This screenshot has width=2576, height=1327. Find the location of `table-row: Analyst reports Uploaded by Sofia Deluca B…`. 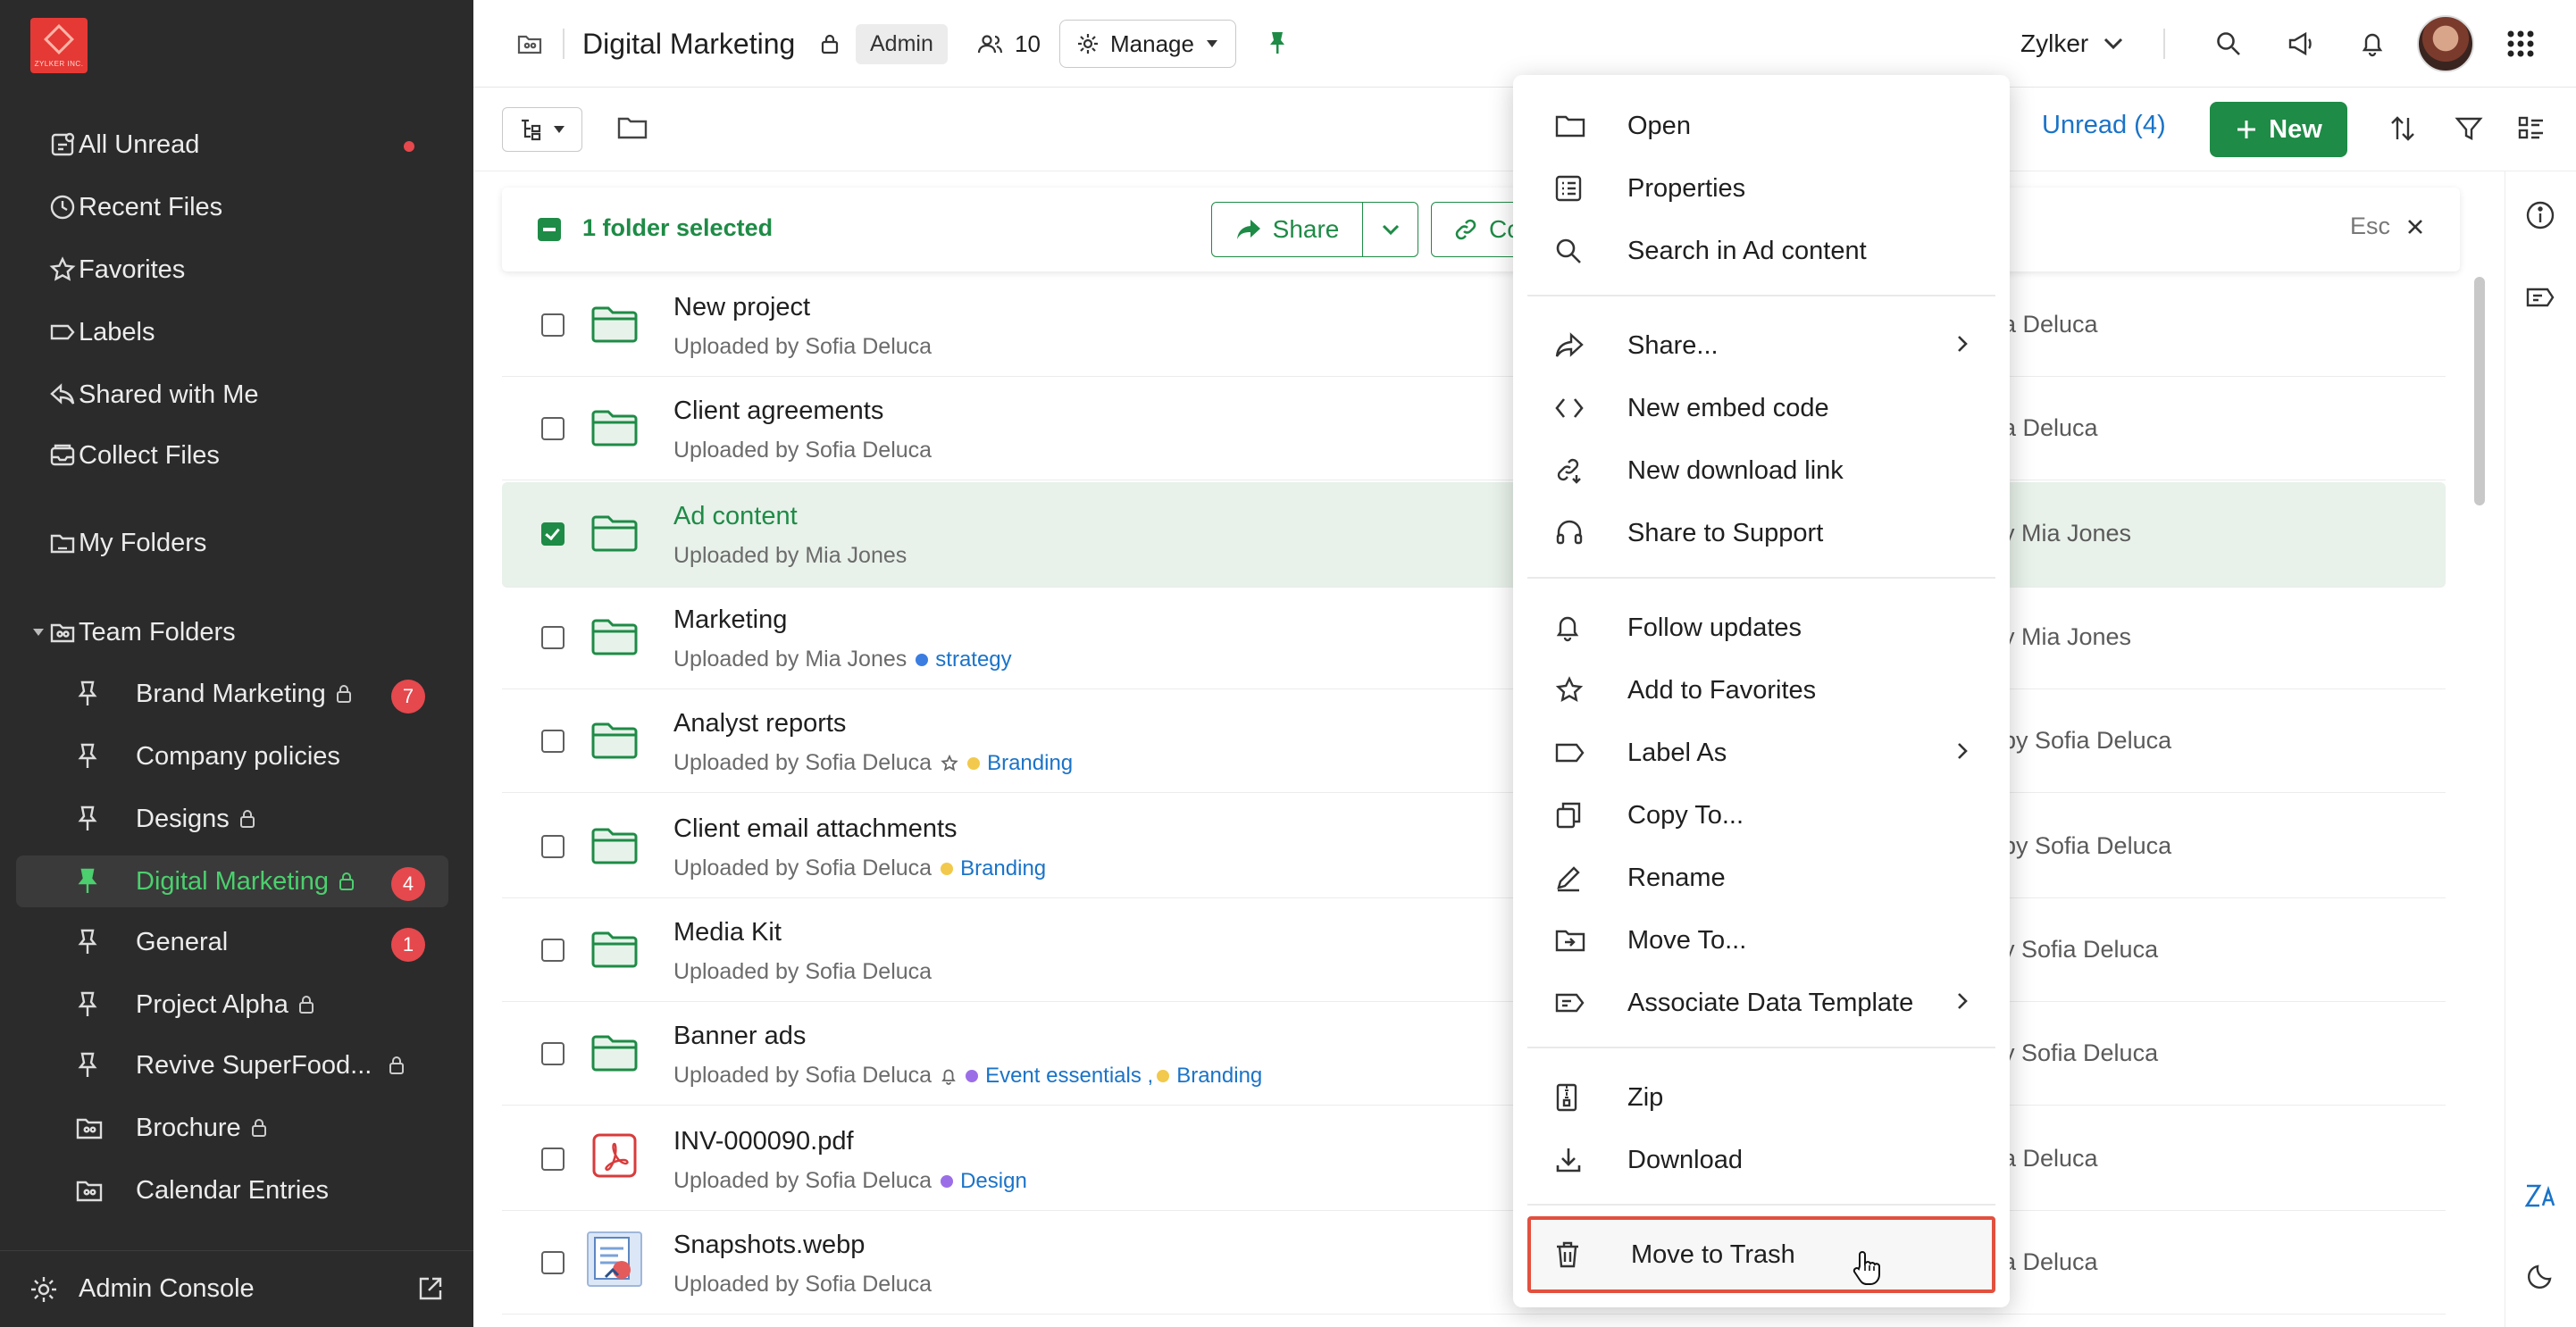

table-row: Analyst reports Uploaded by Sofia Deluca B… is located at coordinates (1474, 741).